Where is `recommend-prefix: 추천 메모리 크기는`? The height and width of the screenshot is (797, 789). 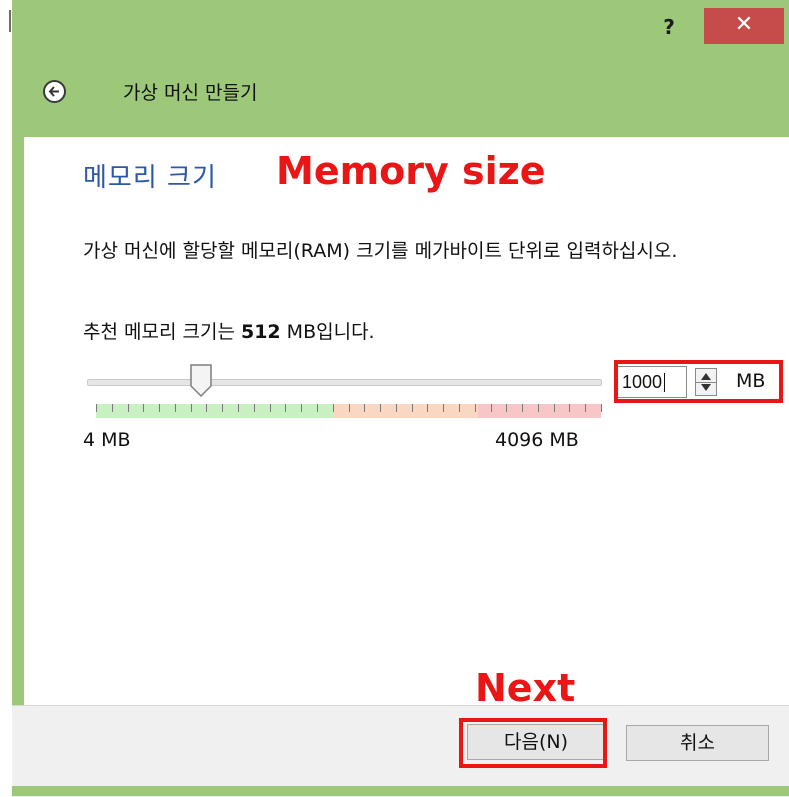 recommend-prefix: 추천 메모리 크기는 is located at coordinates (162, 332).